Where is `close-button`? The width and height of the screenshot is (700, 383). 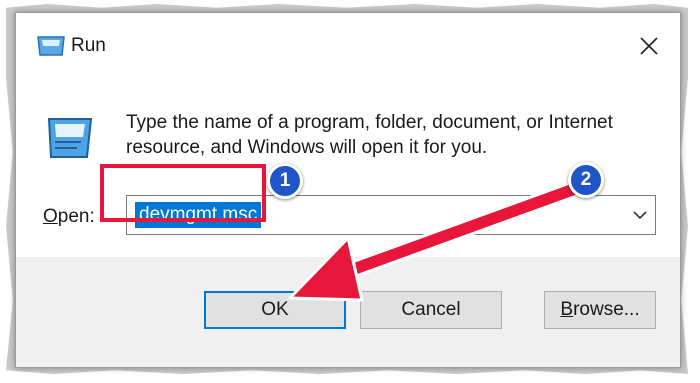 close-button is located at coordinates (649, 46).